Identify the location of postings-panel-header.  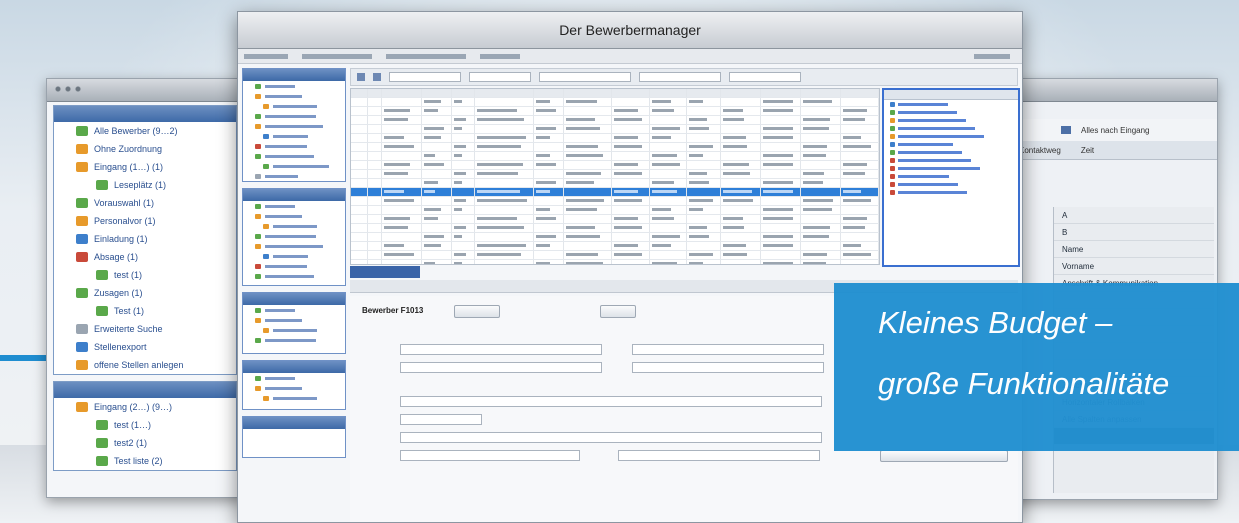
(145, 390).